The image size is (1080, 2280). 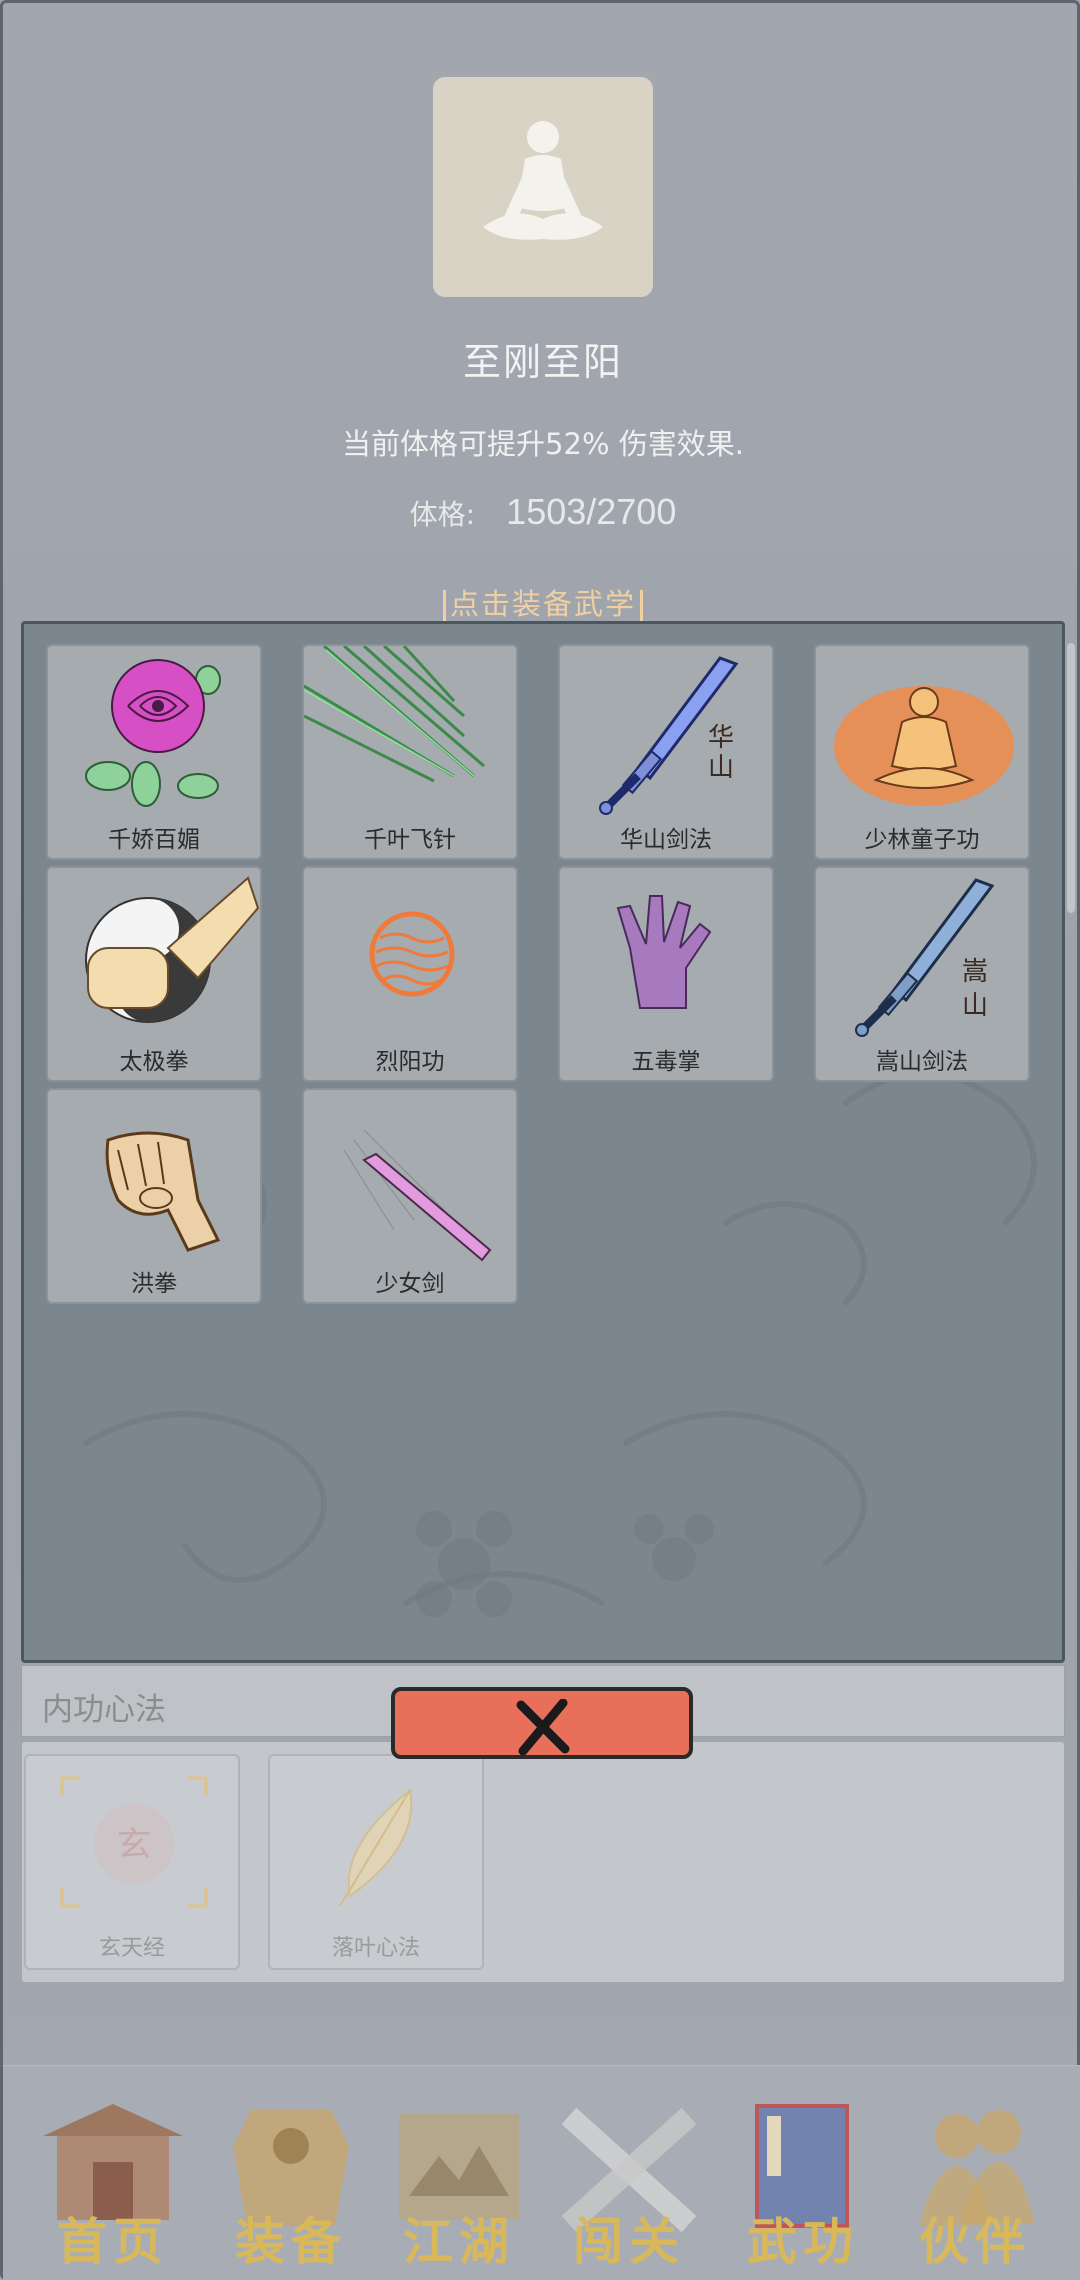 I want to click on inner-art-name: 落叶心法, so click(x=375, y=1948).